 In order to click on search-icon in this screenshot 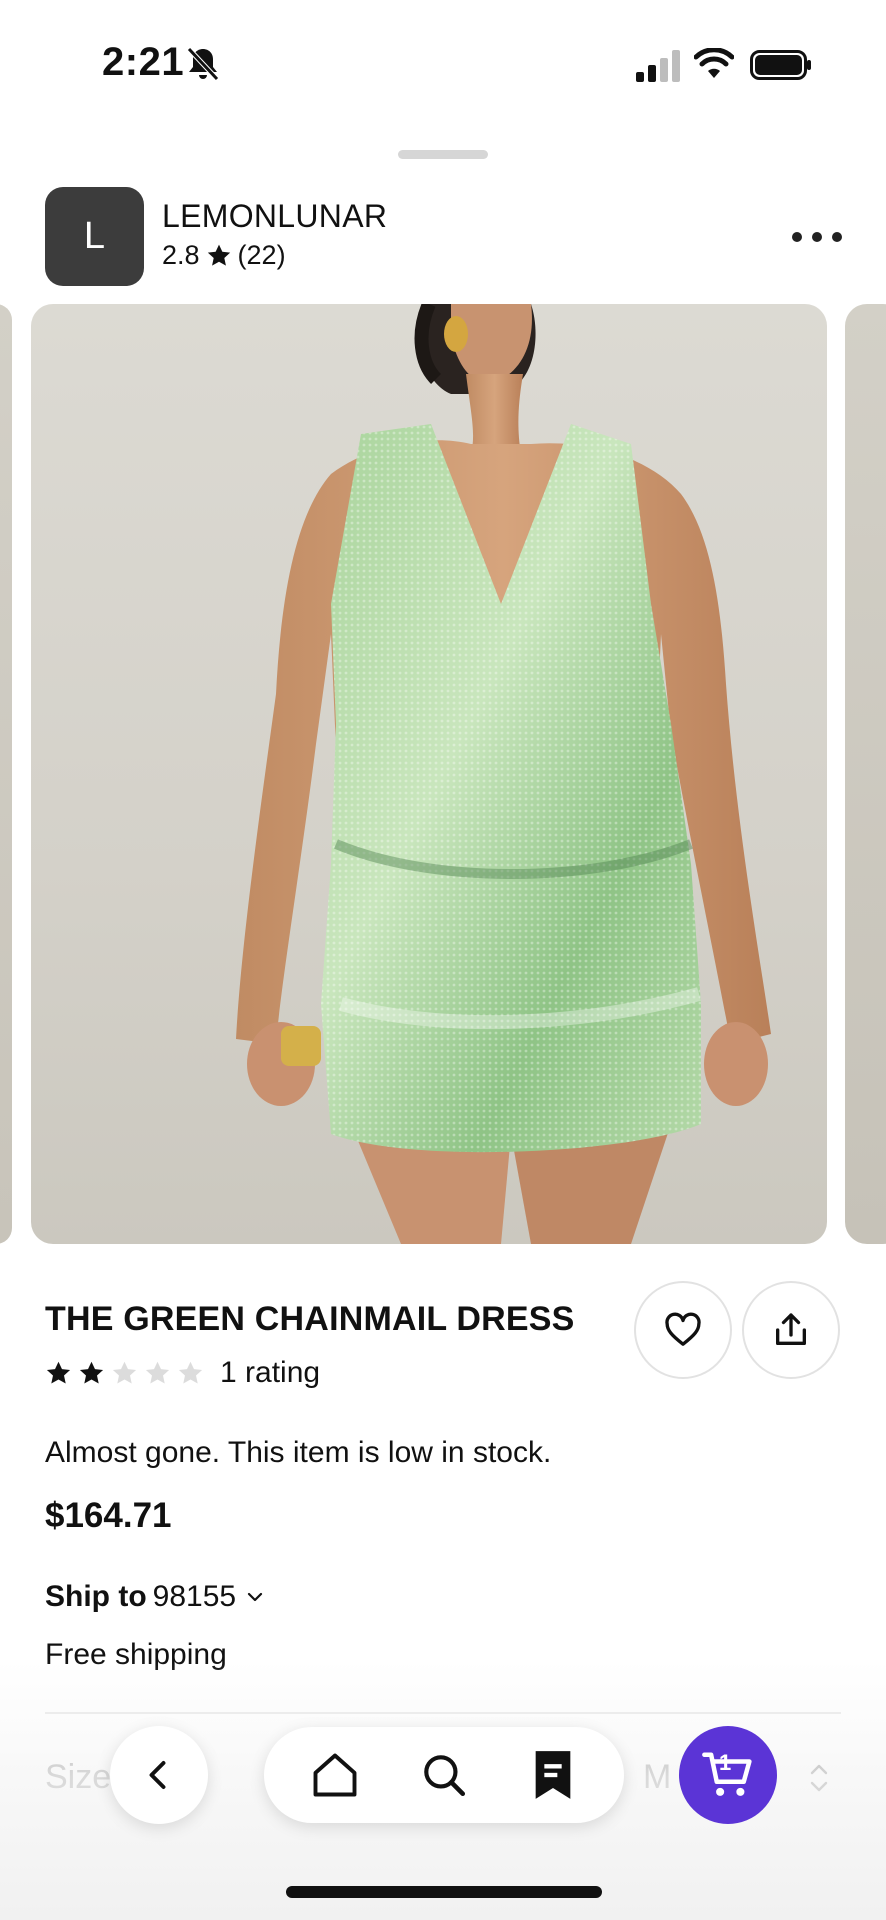, I will do `click(445, 1776)`.